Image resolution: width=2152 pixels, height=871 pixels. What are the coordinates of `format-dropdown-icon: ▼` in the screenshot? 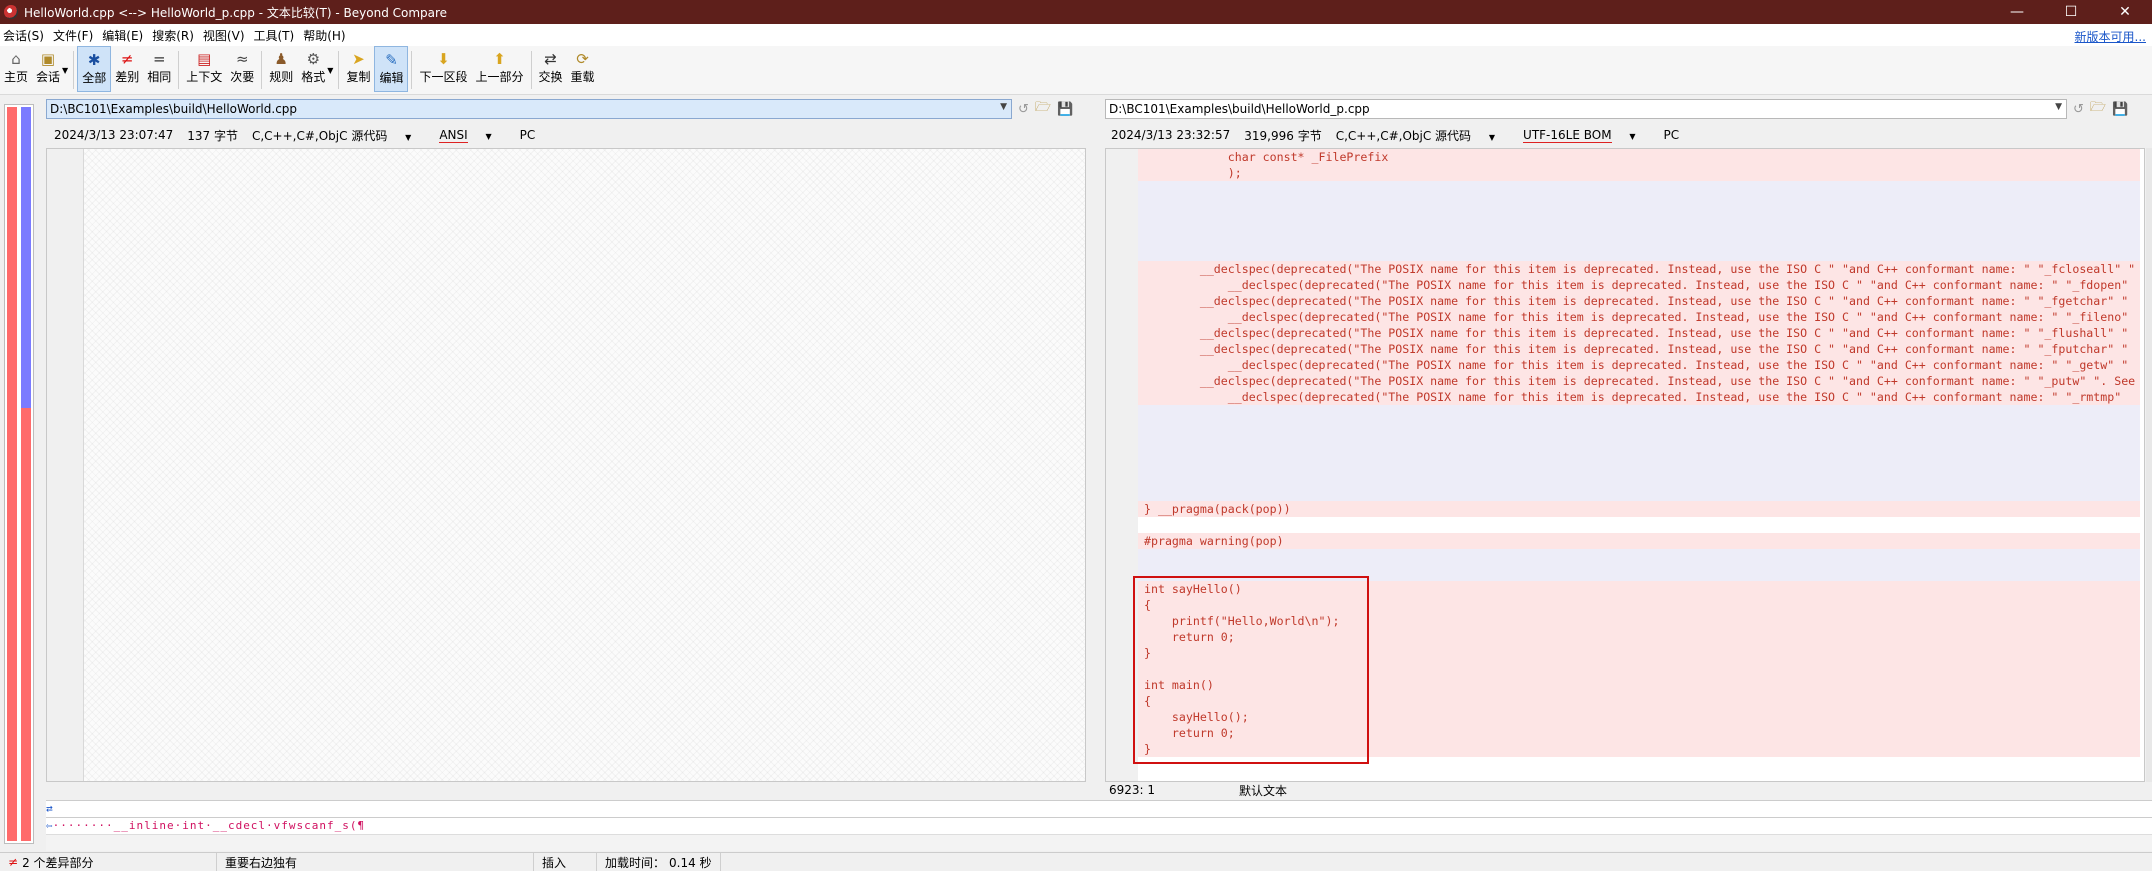 It's located at (330, 70).